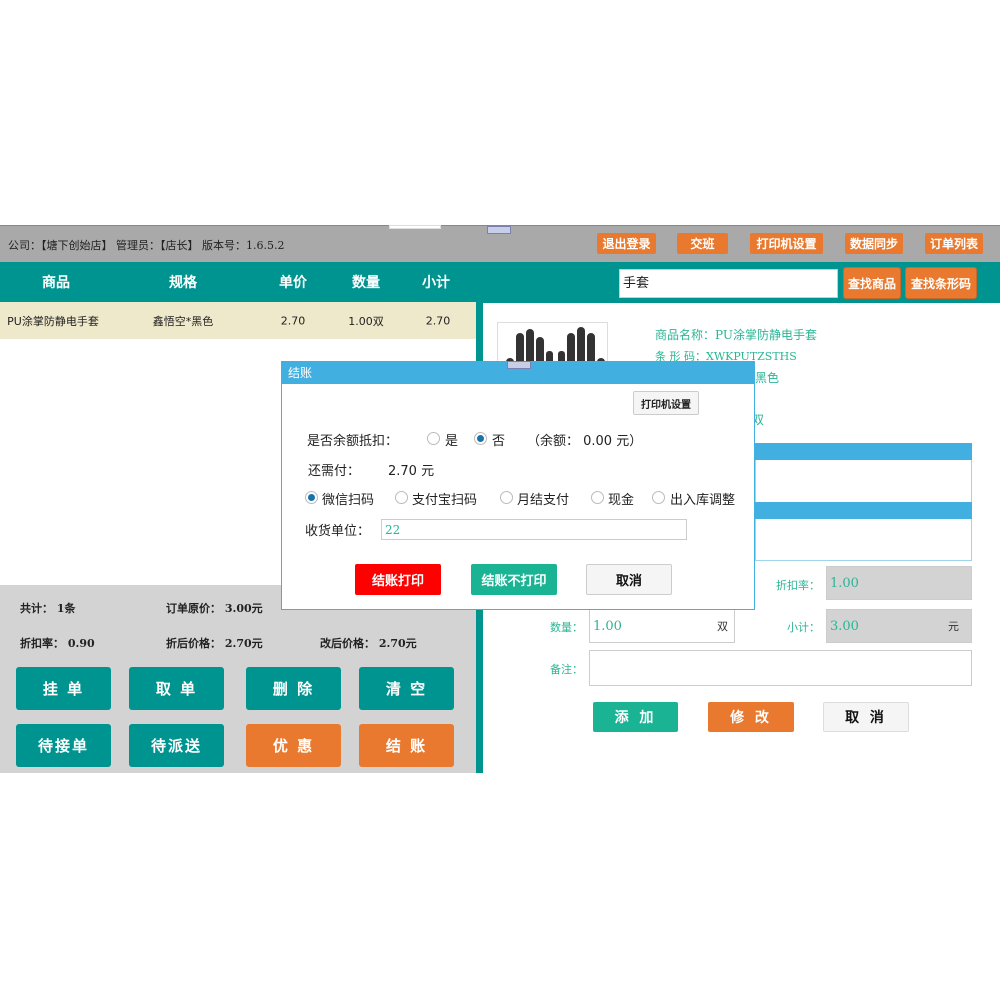  Describe the element at coordinates (480, 438) in the screenshot. I see `balance-no-radio` at that location.